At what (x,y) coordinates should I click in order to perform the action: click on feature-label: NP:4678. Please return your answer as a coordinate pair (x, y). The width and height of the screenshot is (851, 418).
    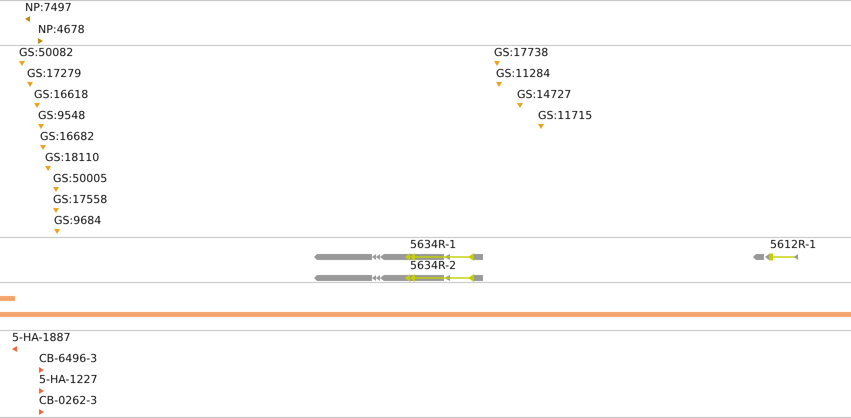
    Looking at the image, I should click on (61, 30).